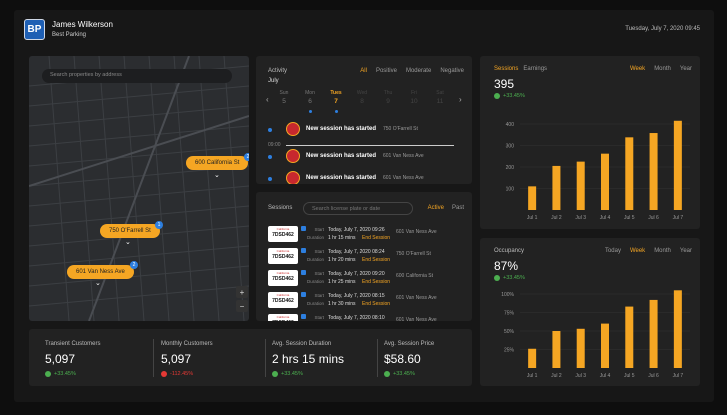 The height and width of the screenshot is (415, 727). Describe the element at coordinates (283, 234) in the screenshot. I see `license-plate: 7DSD462` at that location.